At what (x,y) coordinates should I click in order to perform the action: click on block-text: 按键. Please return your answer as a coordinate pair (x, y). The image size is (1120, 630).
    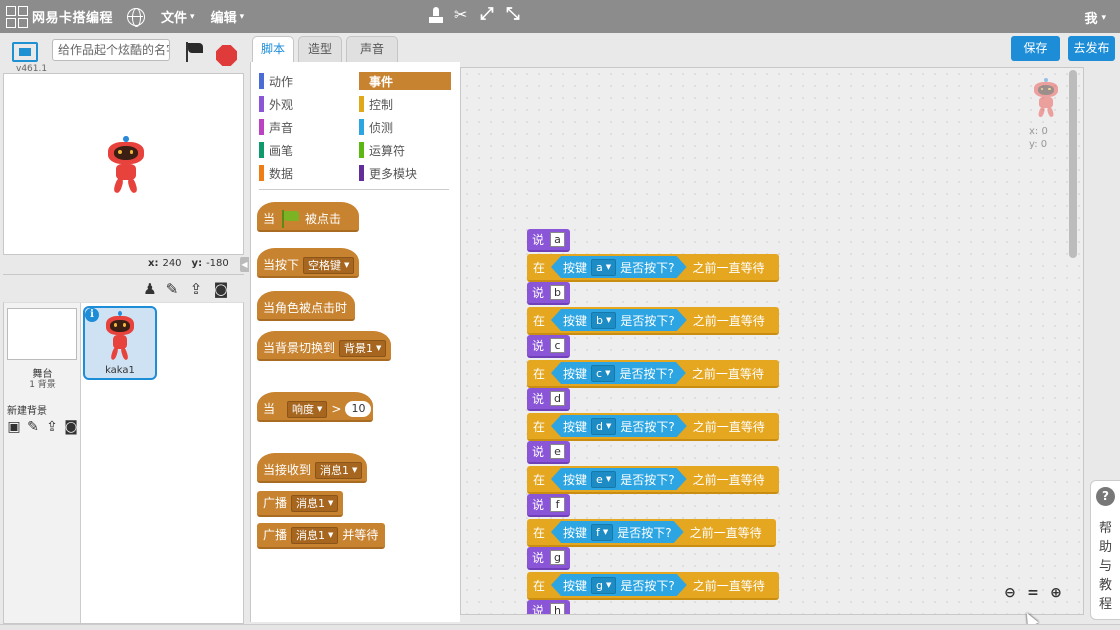
    Looking at the image, I should click on (575, 373).